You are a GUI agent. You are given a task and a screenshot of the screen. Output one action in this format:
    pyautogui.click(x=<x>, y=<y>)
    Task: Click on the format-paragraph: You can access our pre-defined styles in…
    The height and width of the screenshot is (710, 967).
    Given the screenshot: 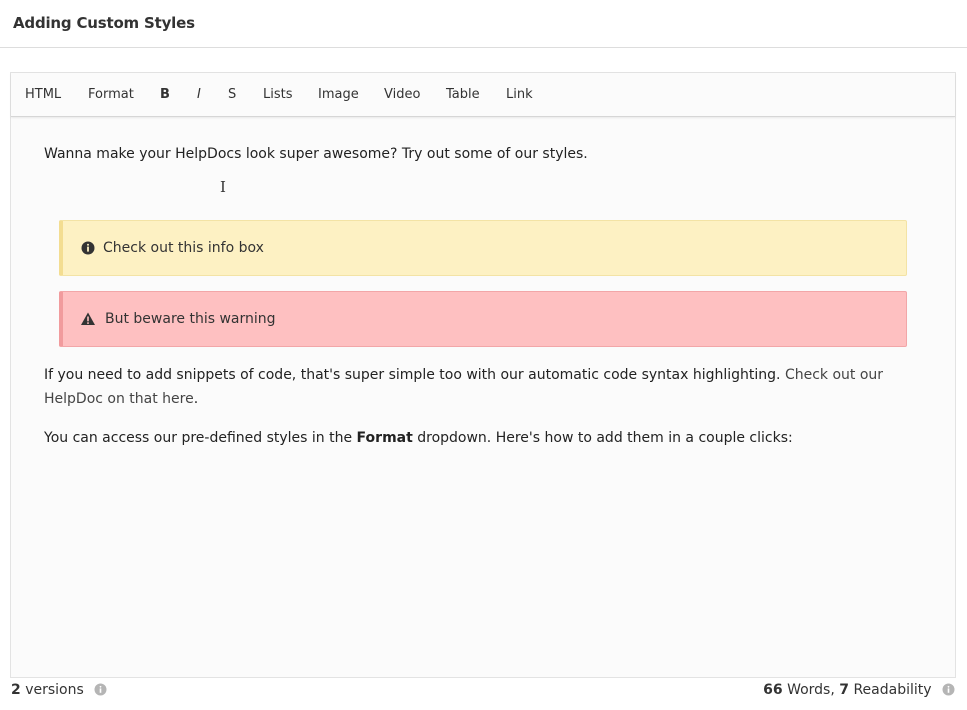 What is the action you would take?
    pyautogui.click(x=484, y=438)
    